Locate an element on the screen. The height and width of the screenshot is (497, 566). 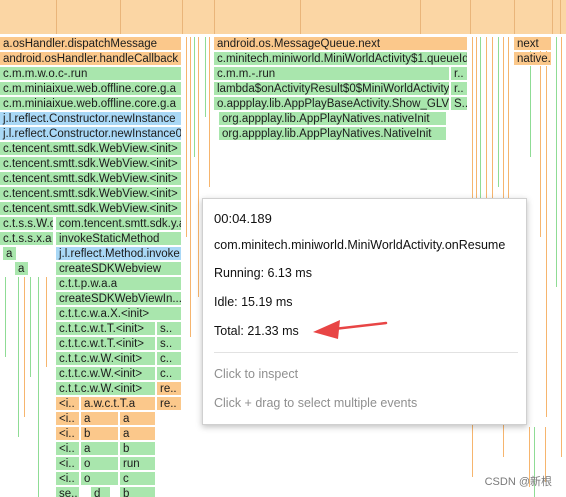
red-arrow-icon is located at coordinates (350, 329).